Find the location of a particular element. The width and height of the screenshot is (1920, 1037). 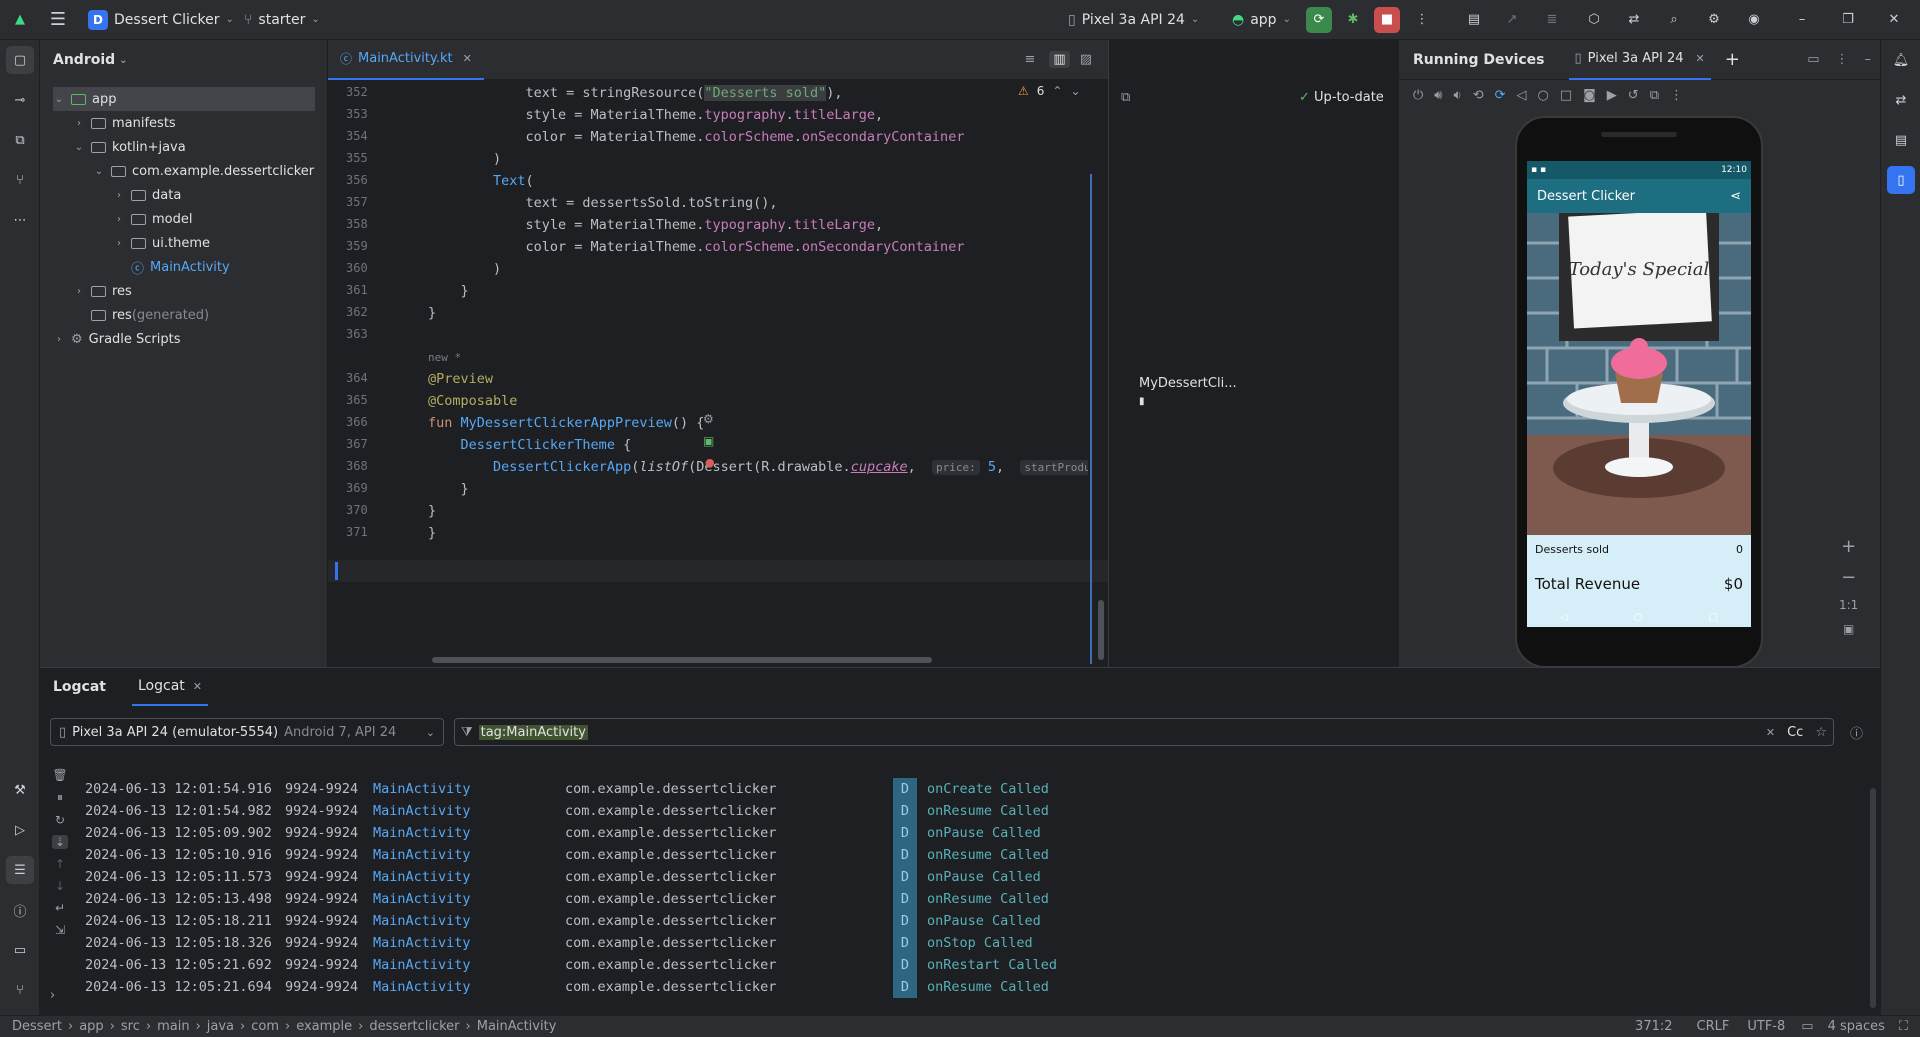

design-view-icon: ▨ is located at coordinates (1086, 59).